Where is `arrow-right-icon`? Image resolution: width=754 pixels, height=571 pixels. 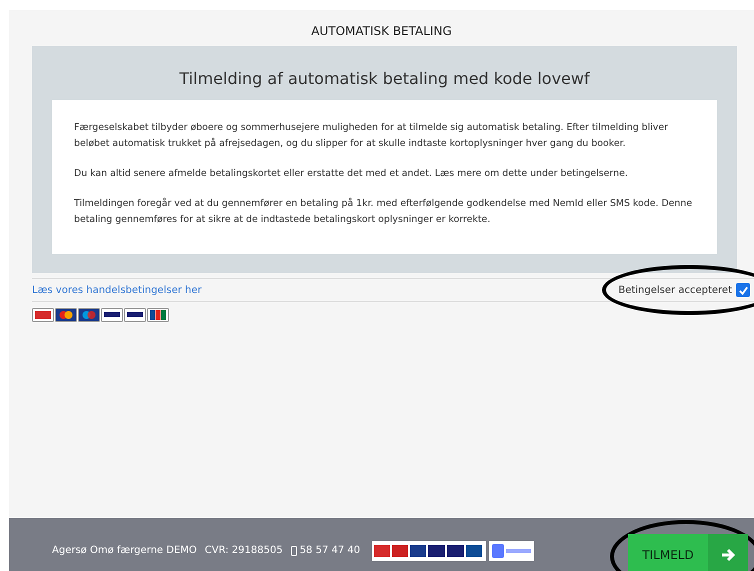 arrow-right-icon is located at coordinates (728, 554).